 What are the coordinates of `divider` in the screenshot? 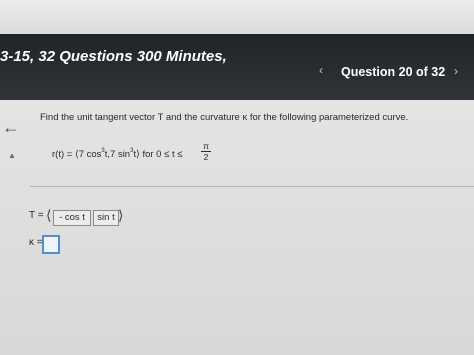 It's located at (252, 186).